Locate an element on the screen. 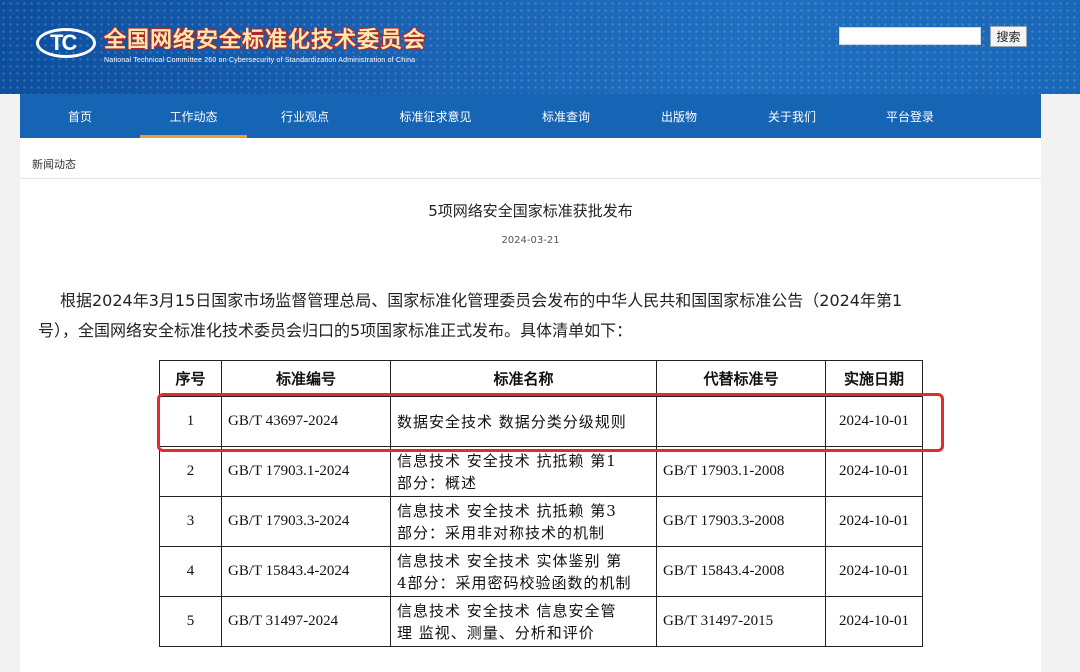 This screenshot has width=1080, height=672. cell-name-line: 数据安全技术 数据分类分级规则 is located at coordinates (512, 421).